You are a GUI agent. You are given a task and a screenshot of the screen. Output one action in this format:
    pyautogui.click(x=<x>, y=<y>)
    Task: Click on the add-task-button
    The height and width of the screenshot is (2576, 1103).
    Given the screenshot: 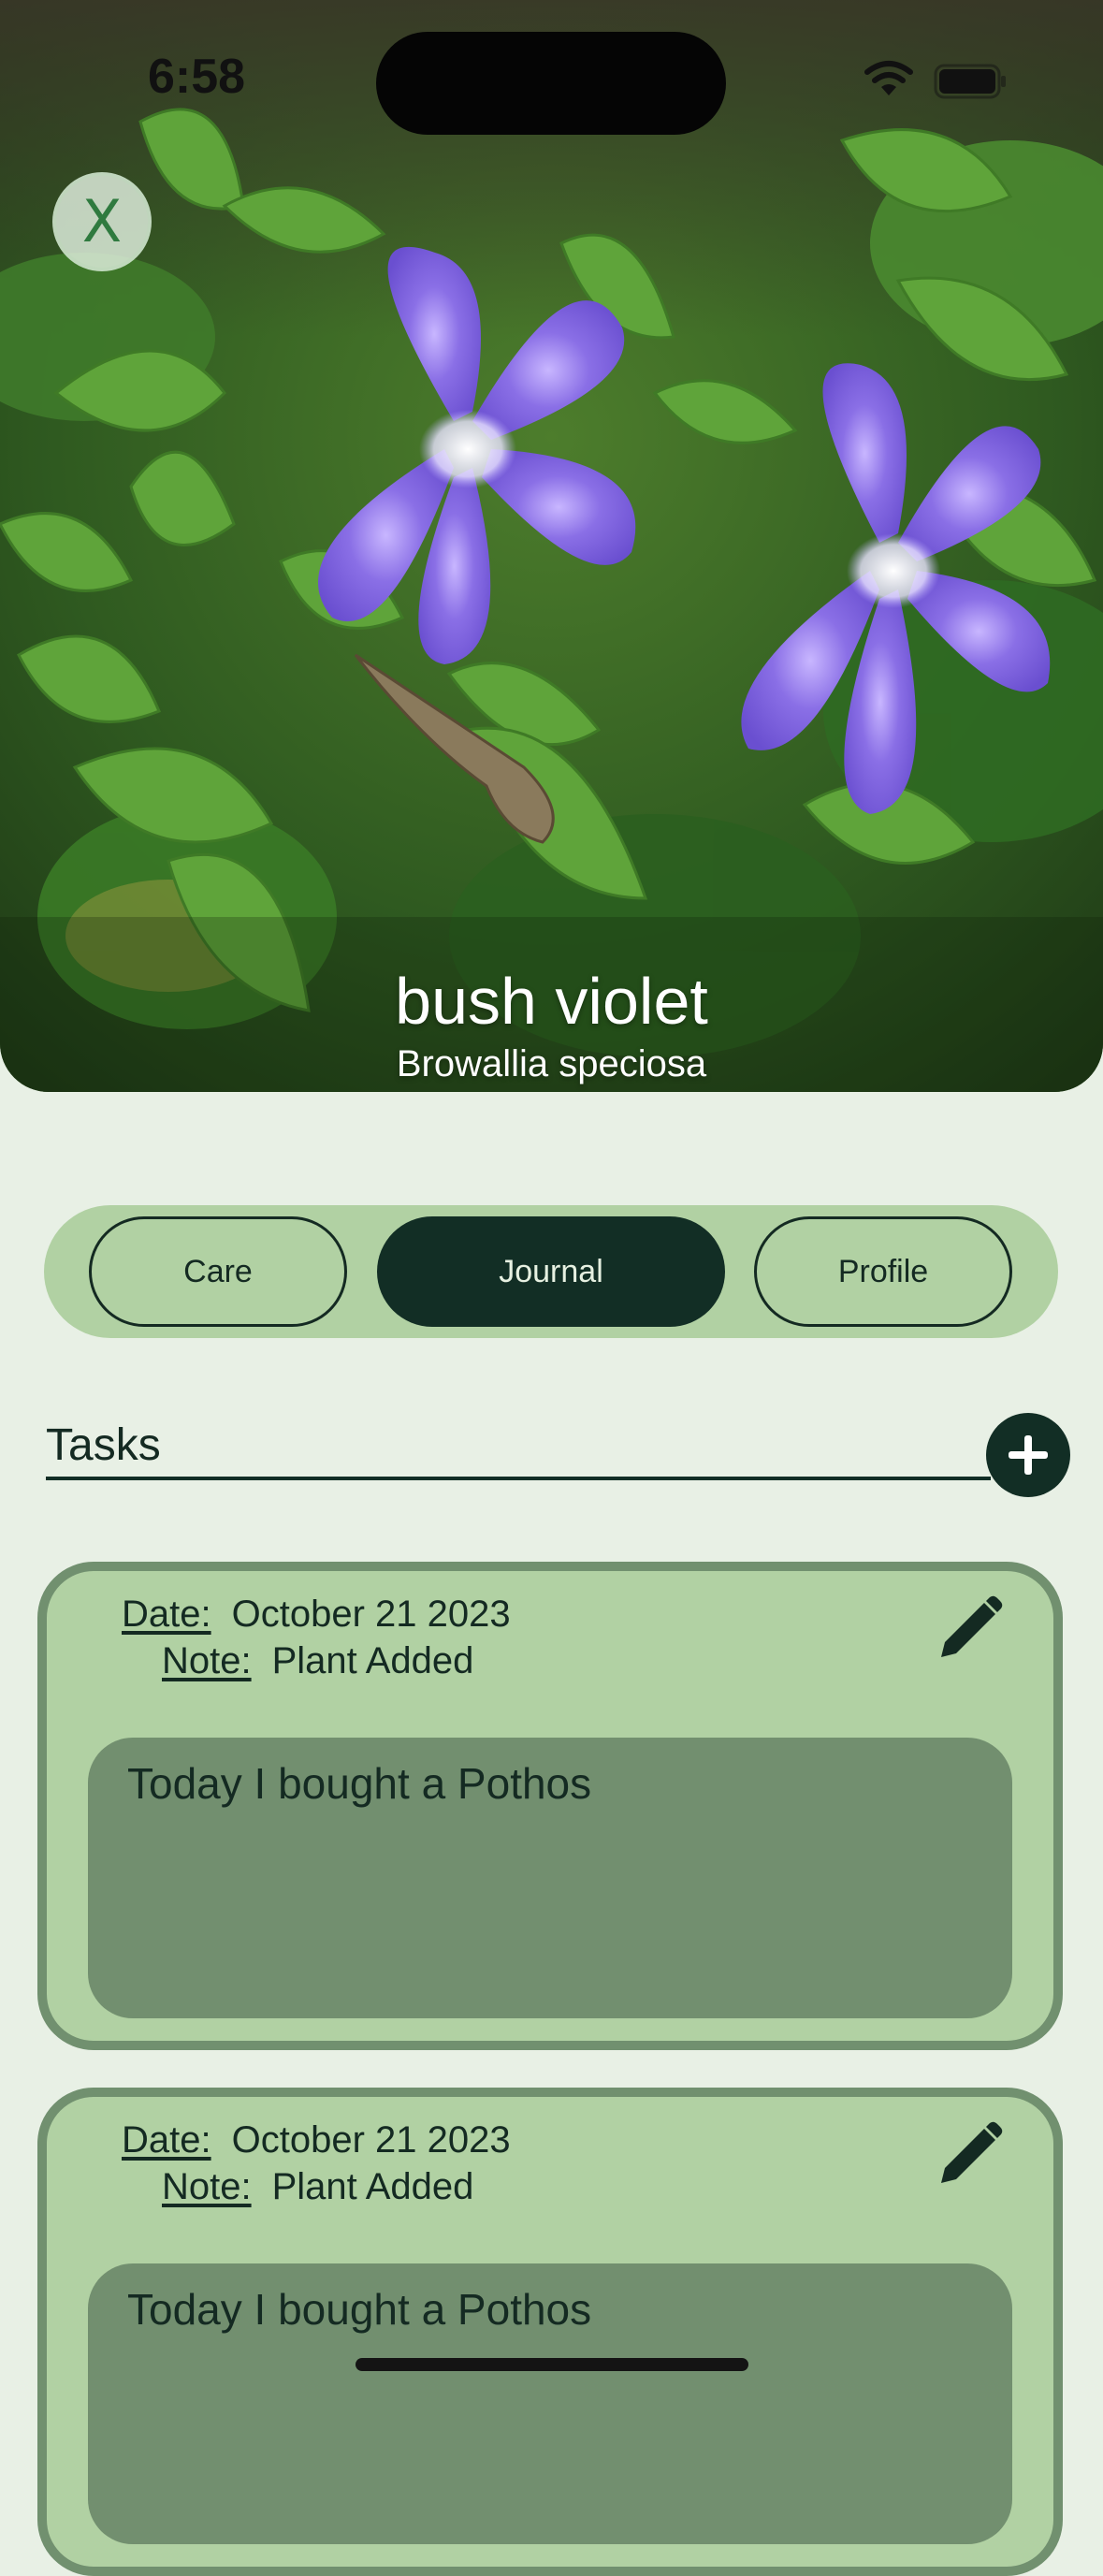 What is the action you would take?
    pyautogui.click(x=1028, y=1455)
    